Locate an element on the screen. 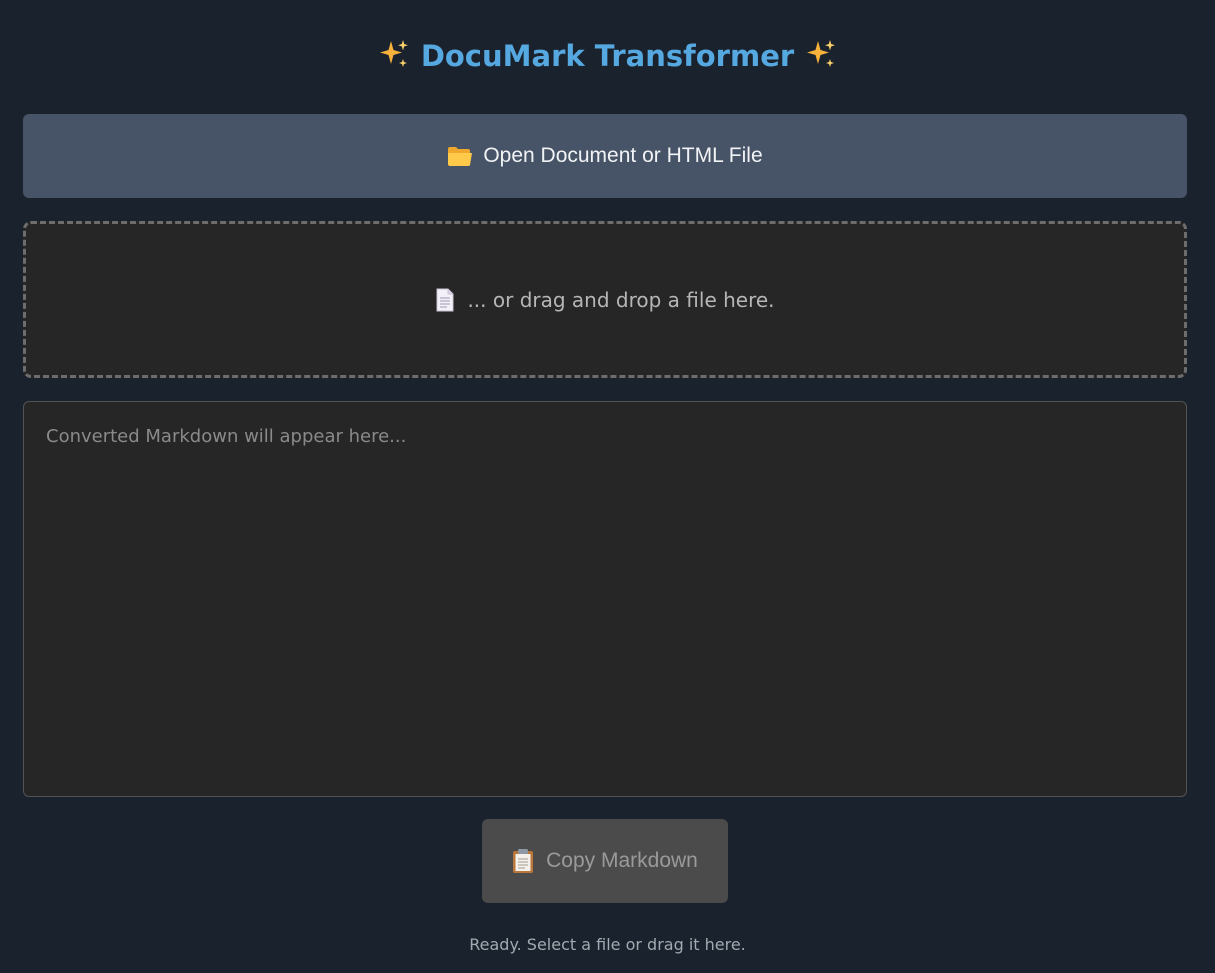 The height and width of the screenshot is (973, 1215). copy-markdown-button: Copy Markdown is located at coordinates (605, 861).